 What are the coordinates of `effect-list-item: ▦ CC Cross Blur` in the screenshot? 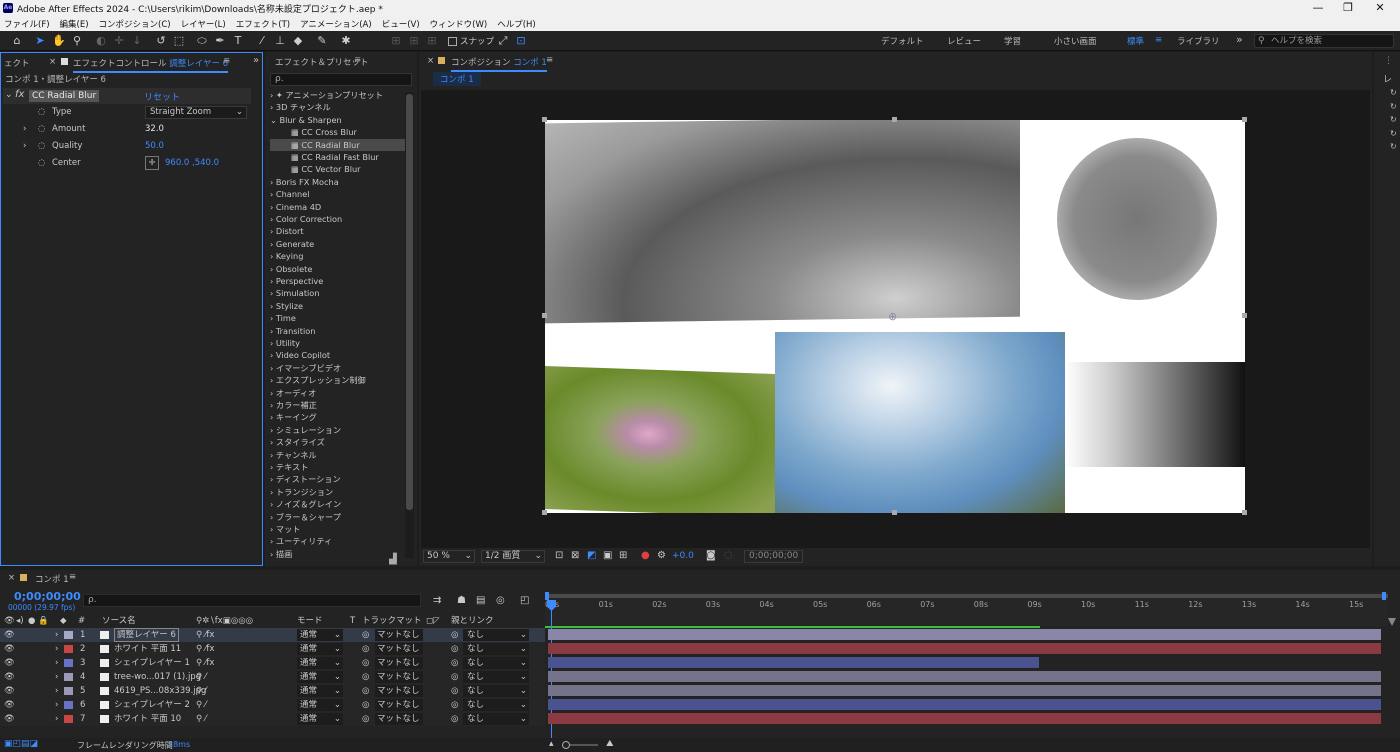 It's located at (337, 132).